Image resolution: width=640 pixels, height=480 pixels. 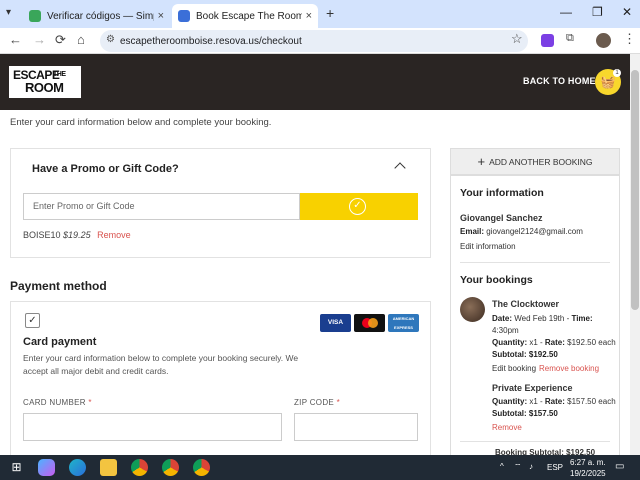 What do you see at coordinates (16, 467) in the screenshot?
I see `windows-start-icon: ⊞` at bounding box center [16, 467].